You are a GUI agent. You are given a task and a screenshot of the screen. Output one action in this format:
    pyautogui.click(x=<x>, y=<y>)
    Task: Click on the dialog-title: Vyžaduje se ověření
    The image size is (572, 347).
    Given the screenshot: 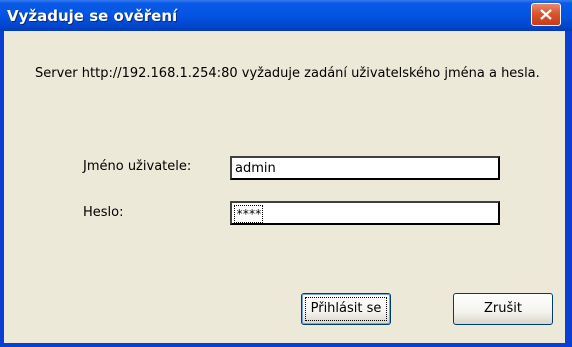 What is the action you would take?
    pyautogui.click(x=92, y=16)
    